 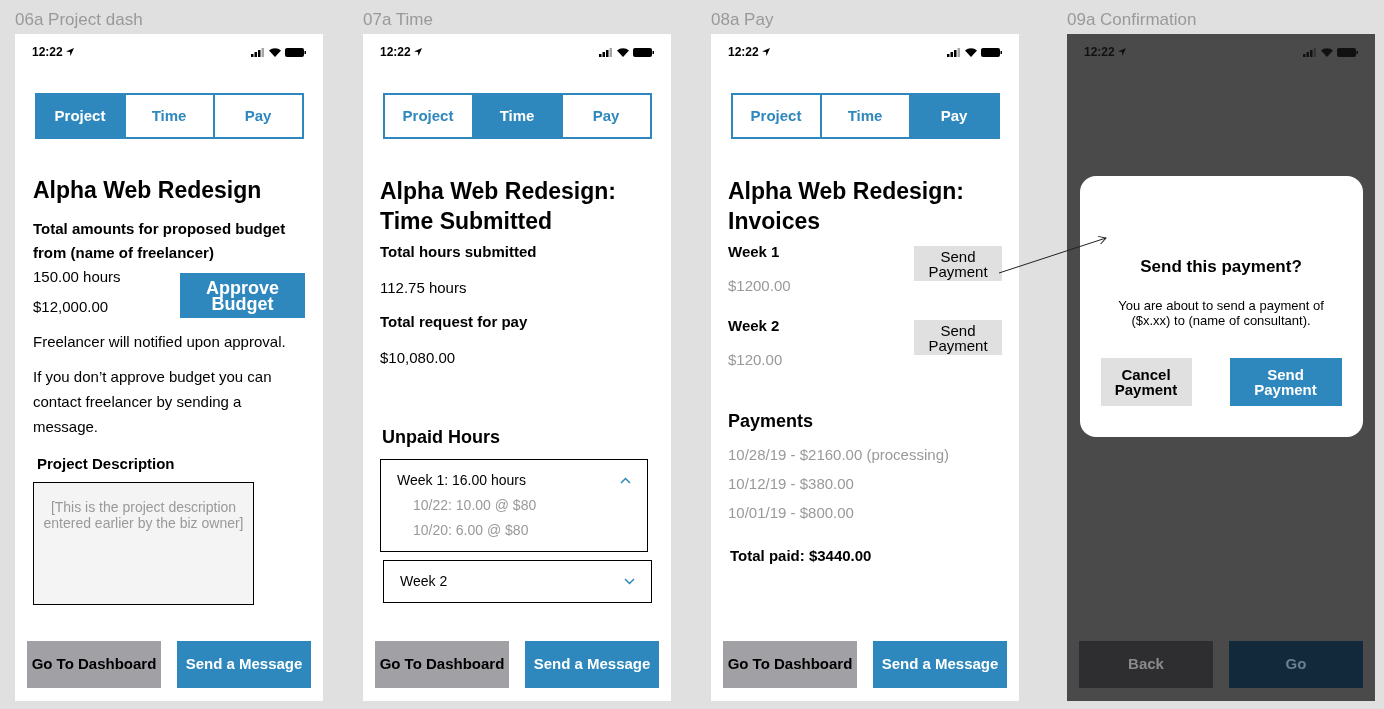 I want to click on page-title: Alpha Web Redesign, so click(x=148, y=190).